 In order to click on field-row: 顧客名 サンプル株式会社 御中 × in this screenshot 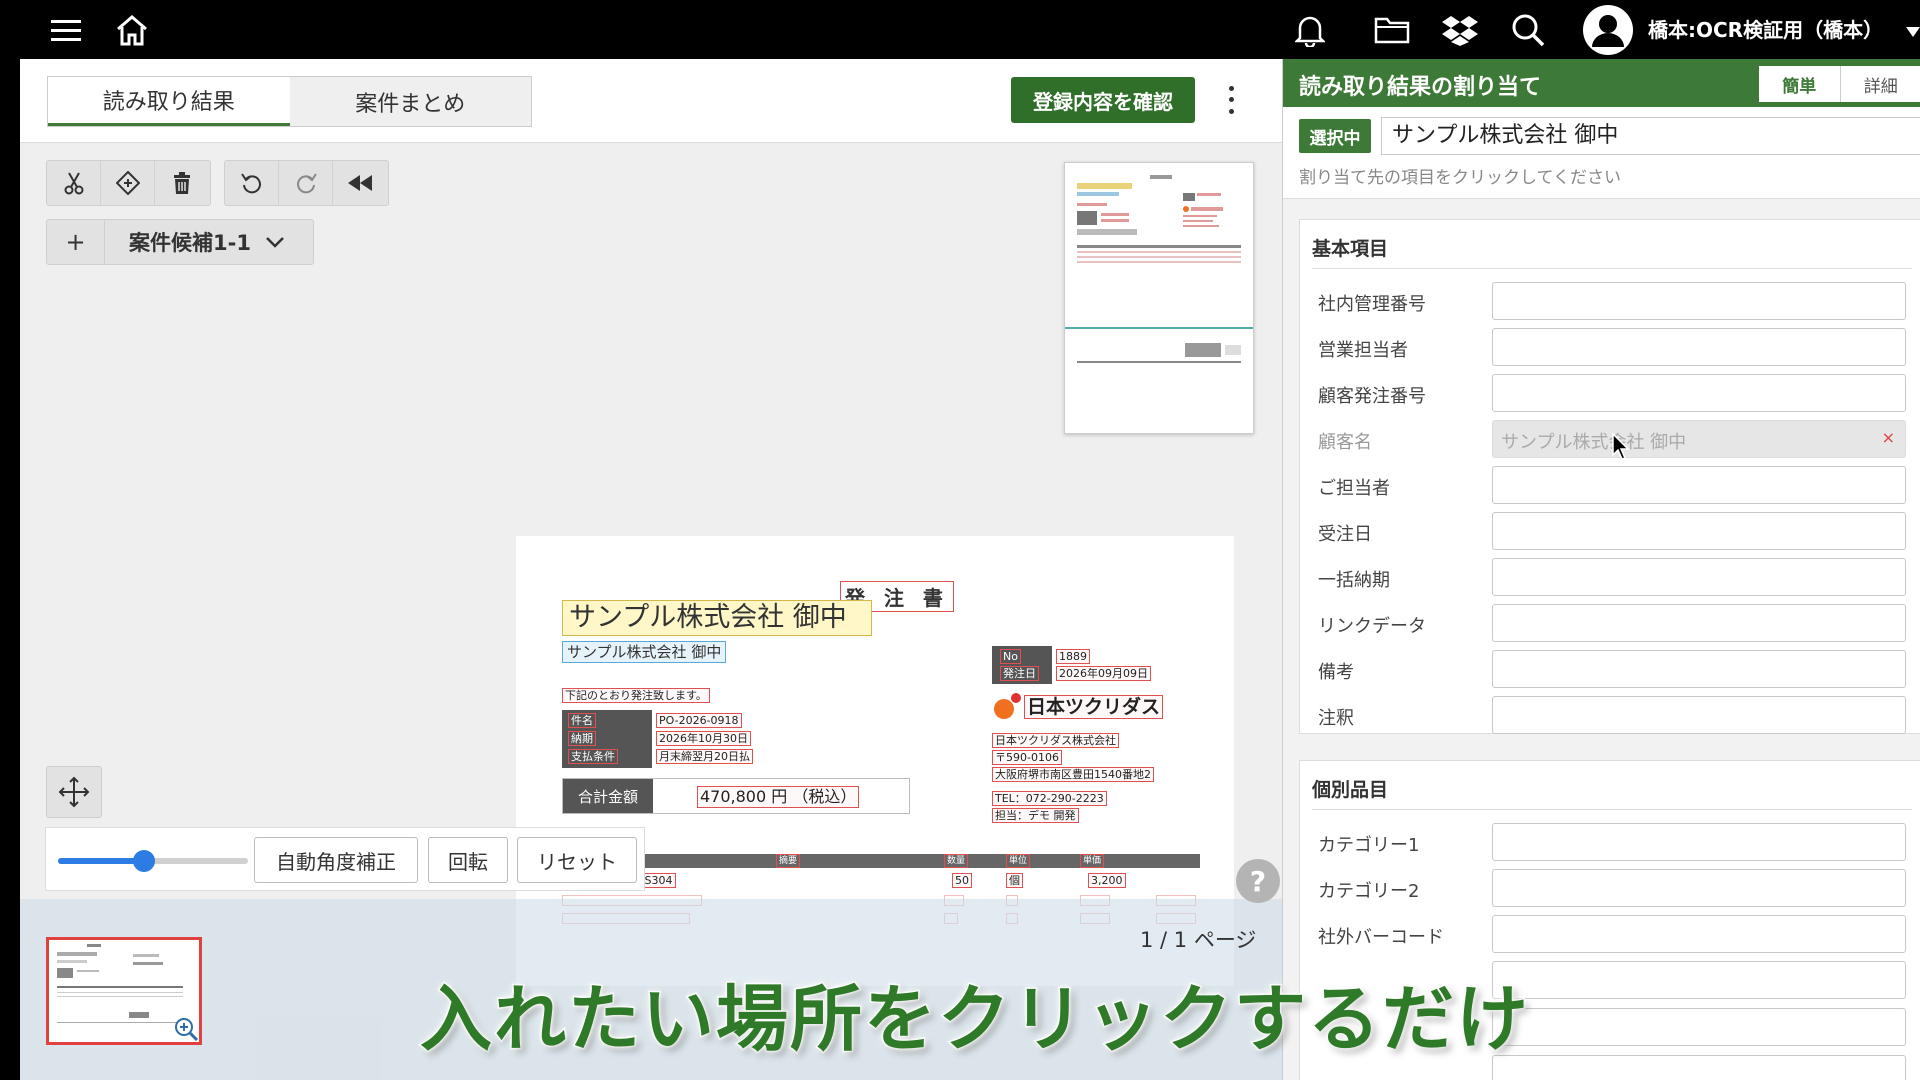, I will do `click(1610, 440)`.